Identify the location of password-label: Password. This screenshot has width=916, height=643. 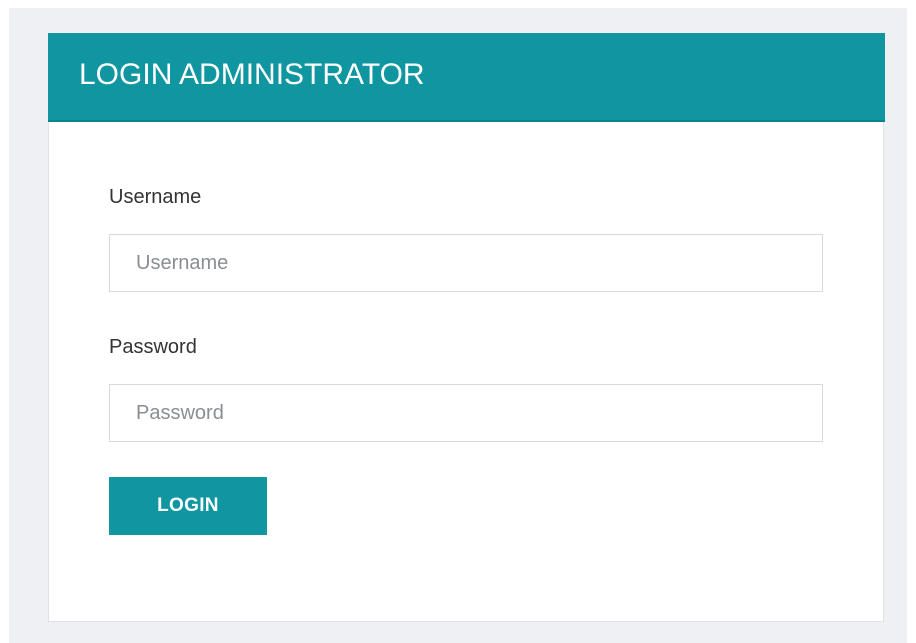
(153, 347).